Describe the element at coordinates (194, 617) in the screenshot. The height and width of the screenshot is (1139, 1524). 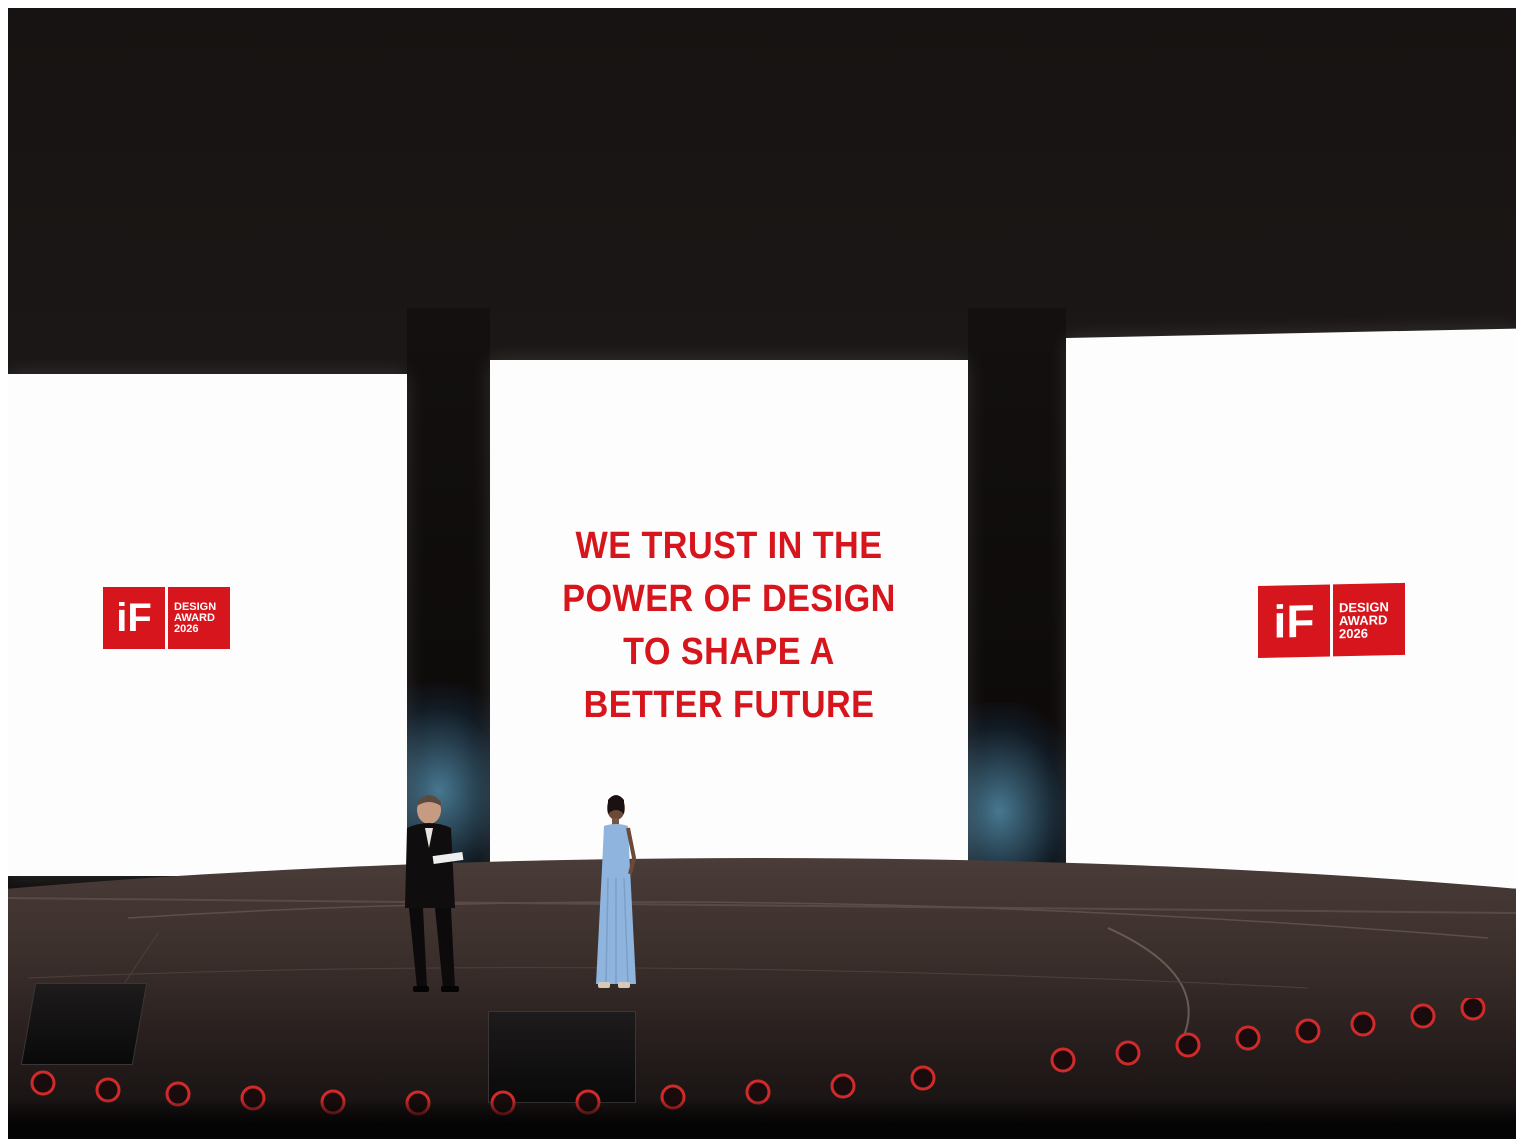
I see `logo-line-award: AWARD` at that location.